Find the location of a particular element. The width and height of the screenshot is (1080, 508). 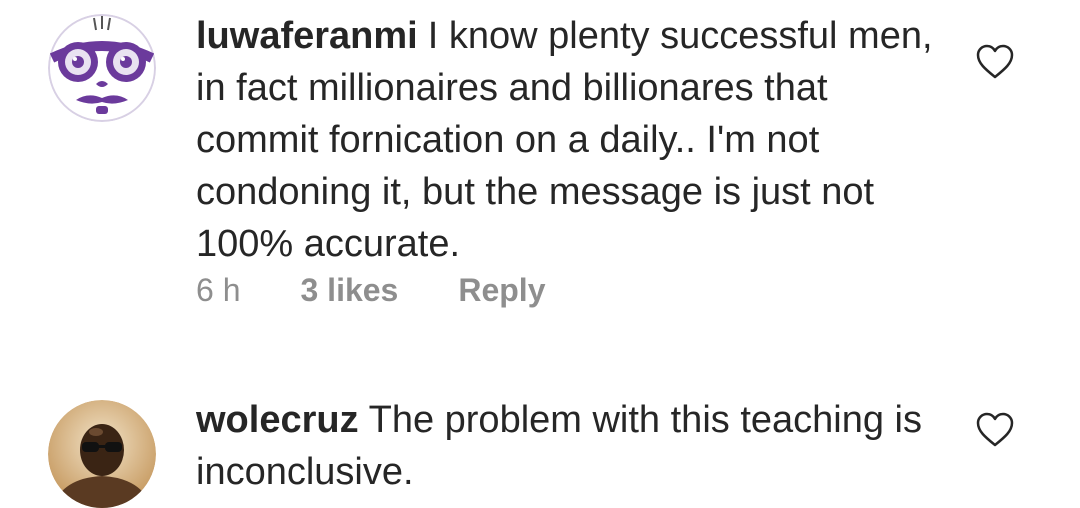

cartoon-face-avatar-icon is located at coordinates (102, 68).